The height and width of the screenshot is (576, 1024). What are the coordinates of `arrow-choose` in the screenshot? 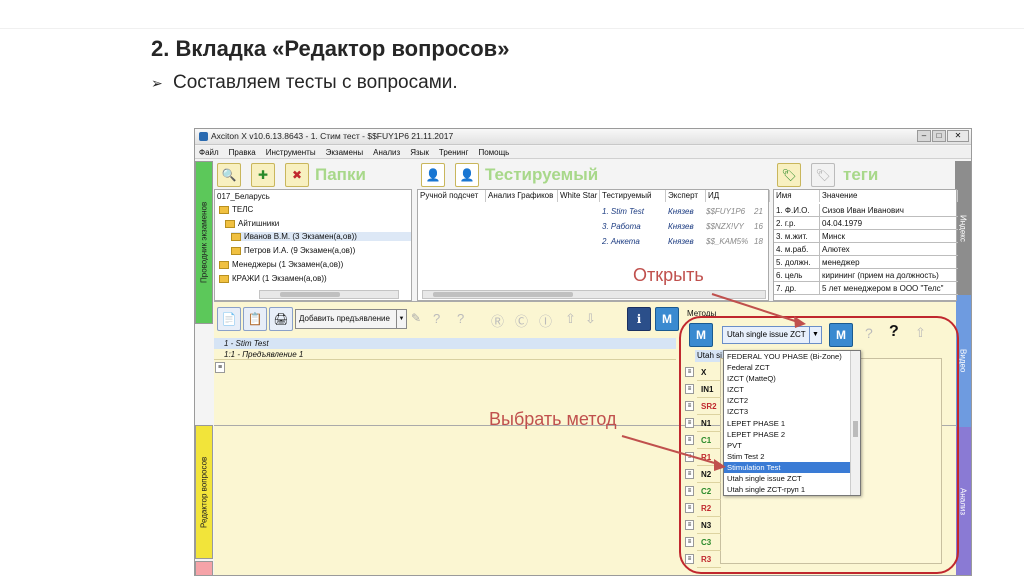 It's located at (670, 450).